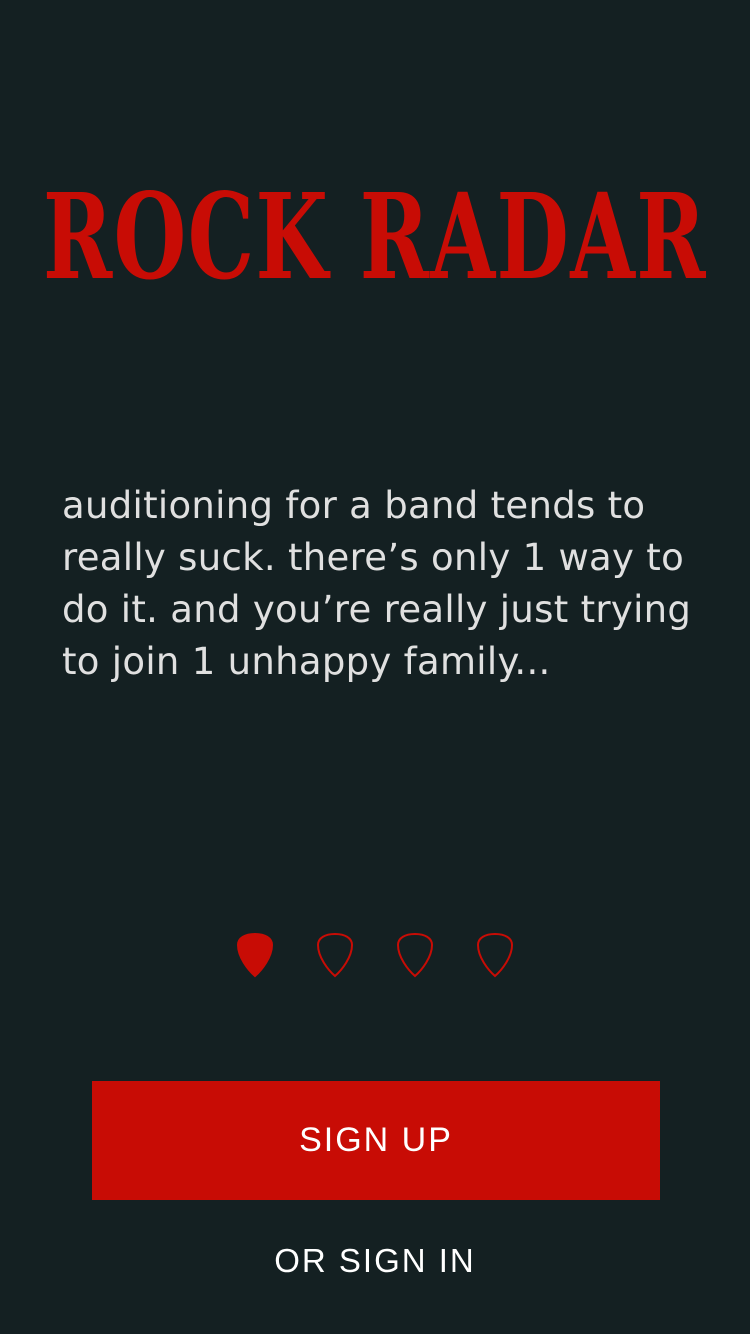  What do you see at coordinates (375, 1261) in the screenshot?
I see `signin-link: OR SIGN IN` at bounding box center [375, 1261].